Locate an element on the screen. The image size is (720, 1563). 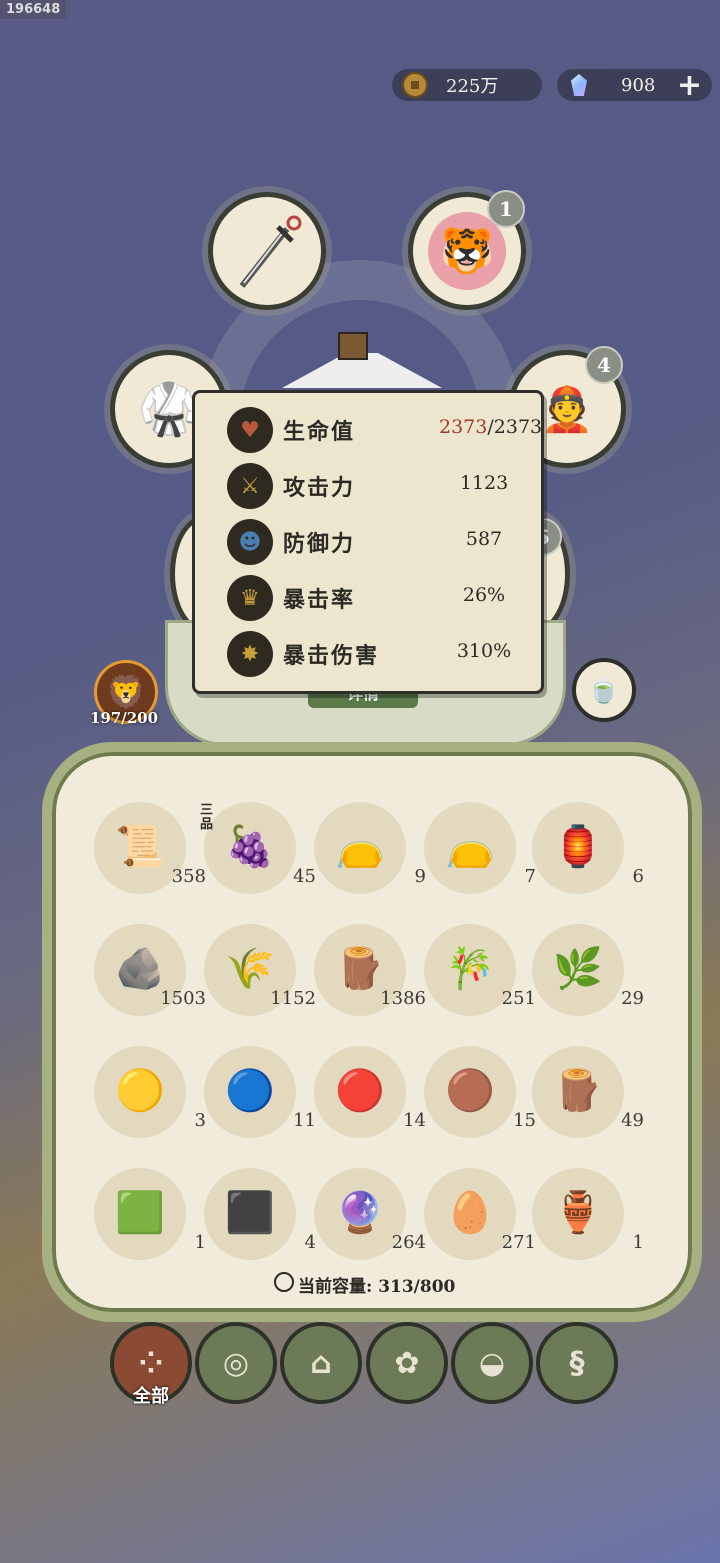
inventory-slot: 🟡 3 is located at coordinates (150, 1092).